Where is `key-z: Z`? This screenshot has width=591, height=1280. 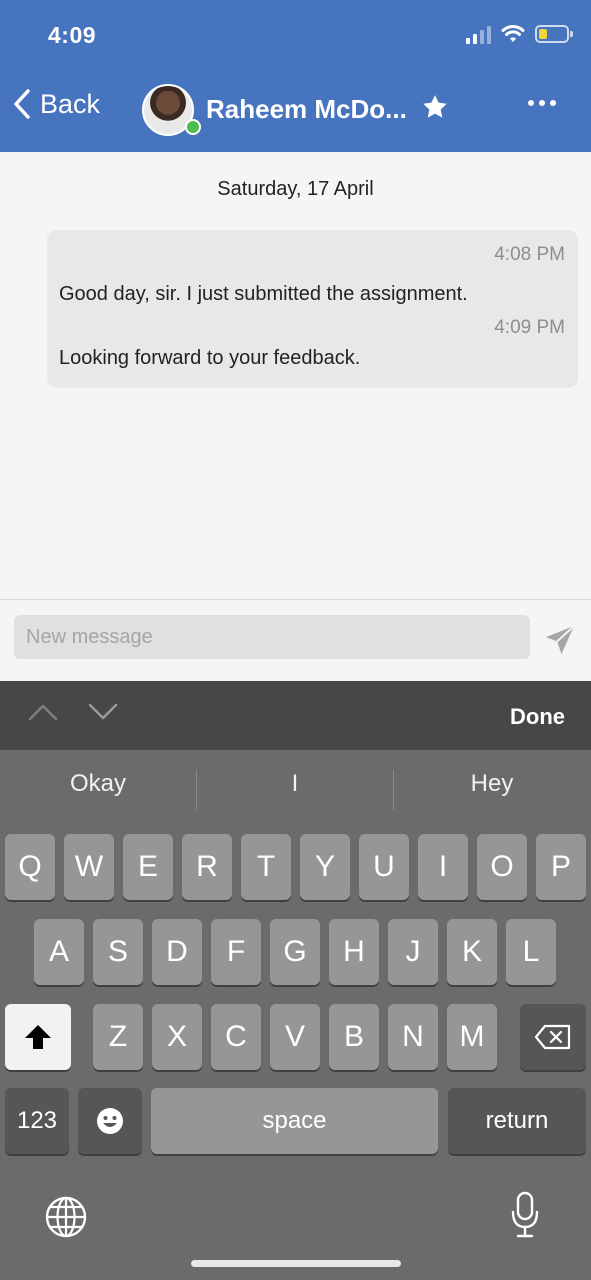 key-z: Z is located at coordinates (118, 1037).